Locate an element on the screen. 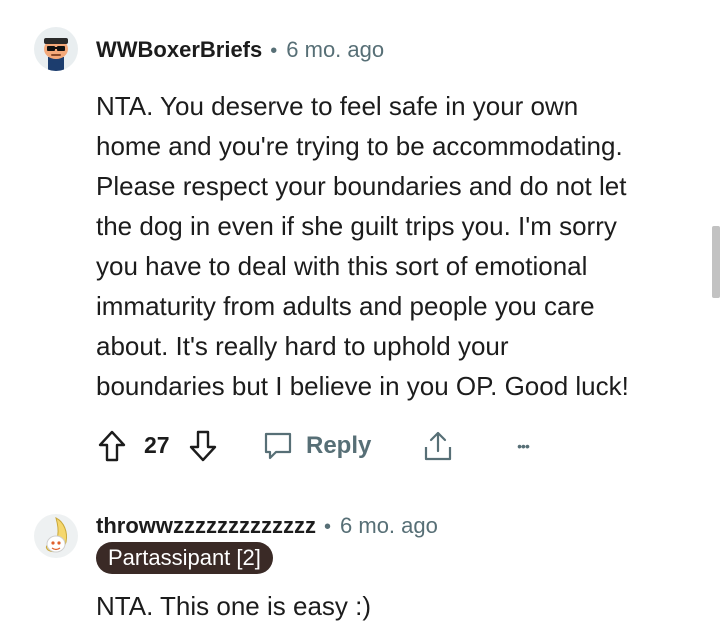 The height and width of the screenshot is (642, 720). more-options-button: ••• is located at coordinates (523, 446).